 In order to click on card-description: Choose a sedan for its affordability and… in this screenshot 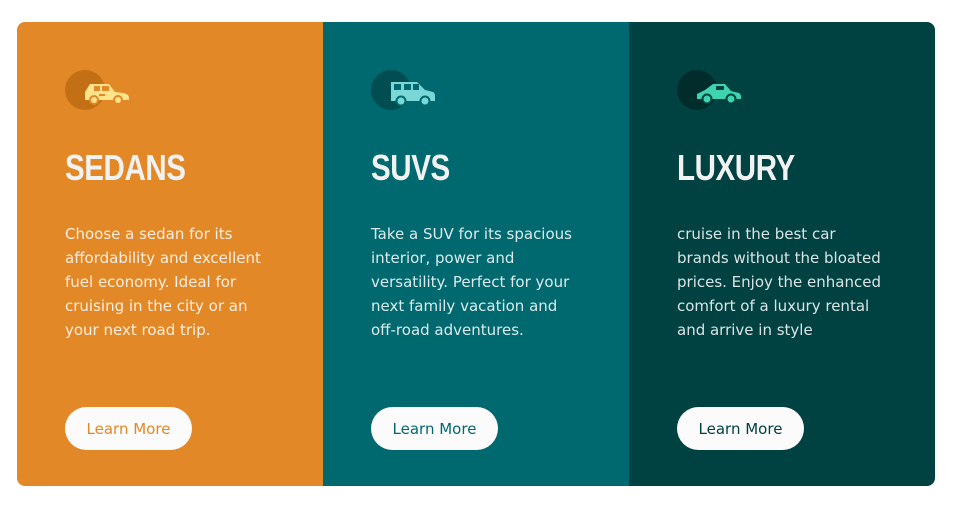, I will do `click(163, 282)`.